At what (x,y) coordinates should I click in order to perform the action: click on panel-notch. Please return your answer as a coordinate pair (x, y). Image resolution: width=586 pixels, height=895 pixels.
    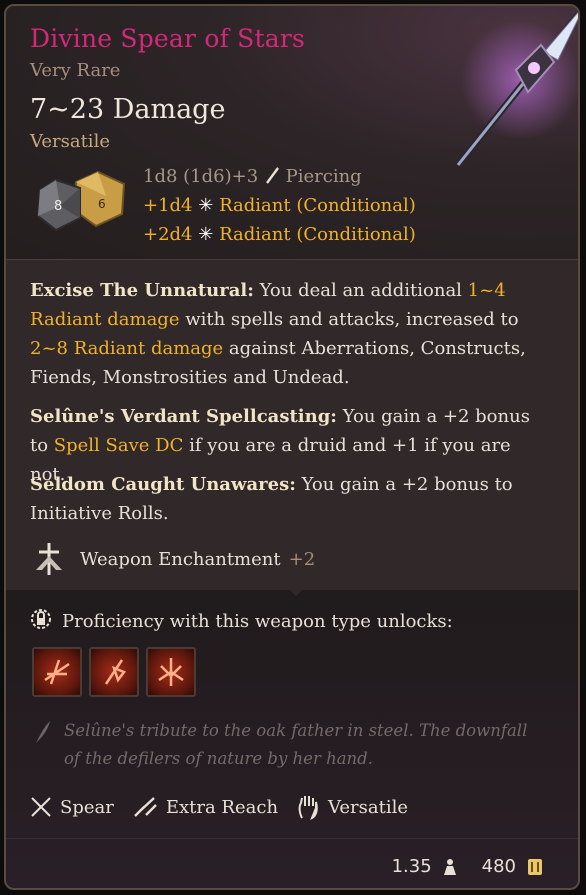
    Looking at the image, I should click on (296, 592).